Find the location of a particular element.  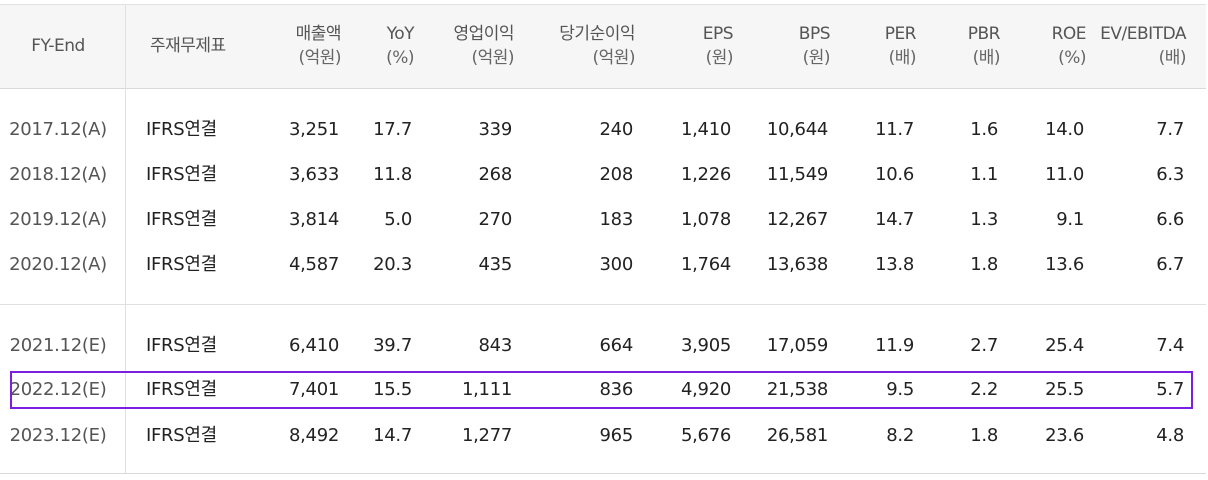

eps-cell: 1,764 is located at coordinates (705, 264).